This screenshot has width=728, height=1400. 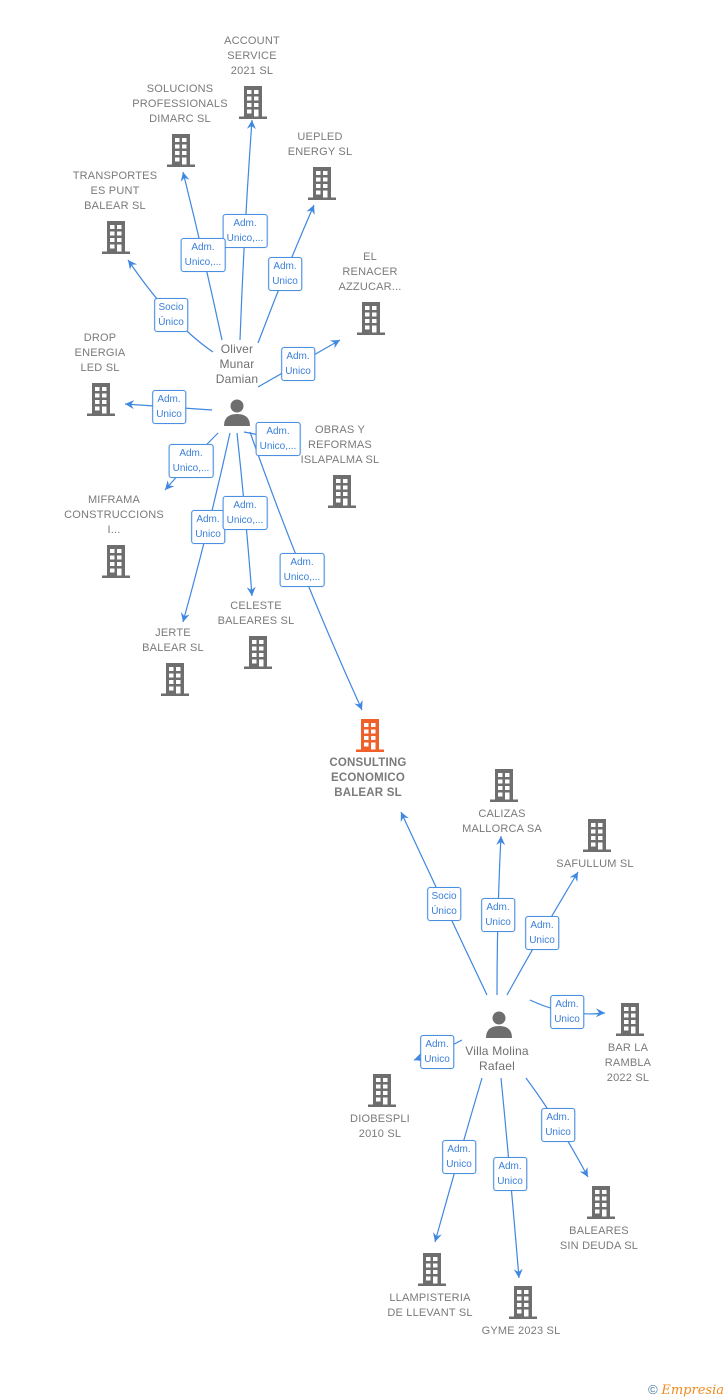 What do you see at coordinates (430, 1306) in the screenshot?
I see `company-name: LLAMPISTERIA DE LLEVANT SL` at bounding box center [430, 1306].